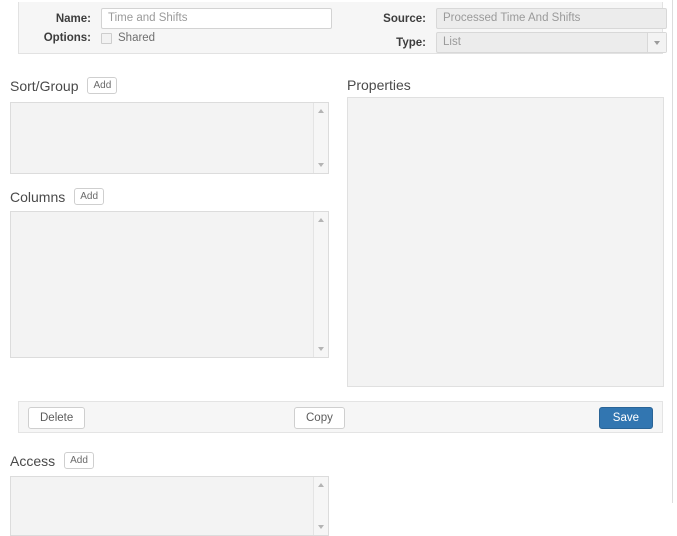  I want to click on type-select-value: List, so click(452, 42).